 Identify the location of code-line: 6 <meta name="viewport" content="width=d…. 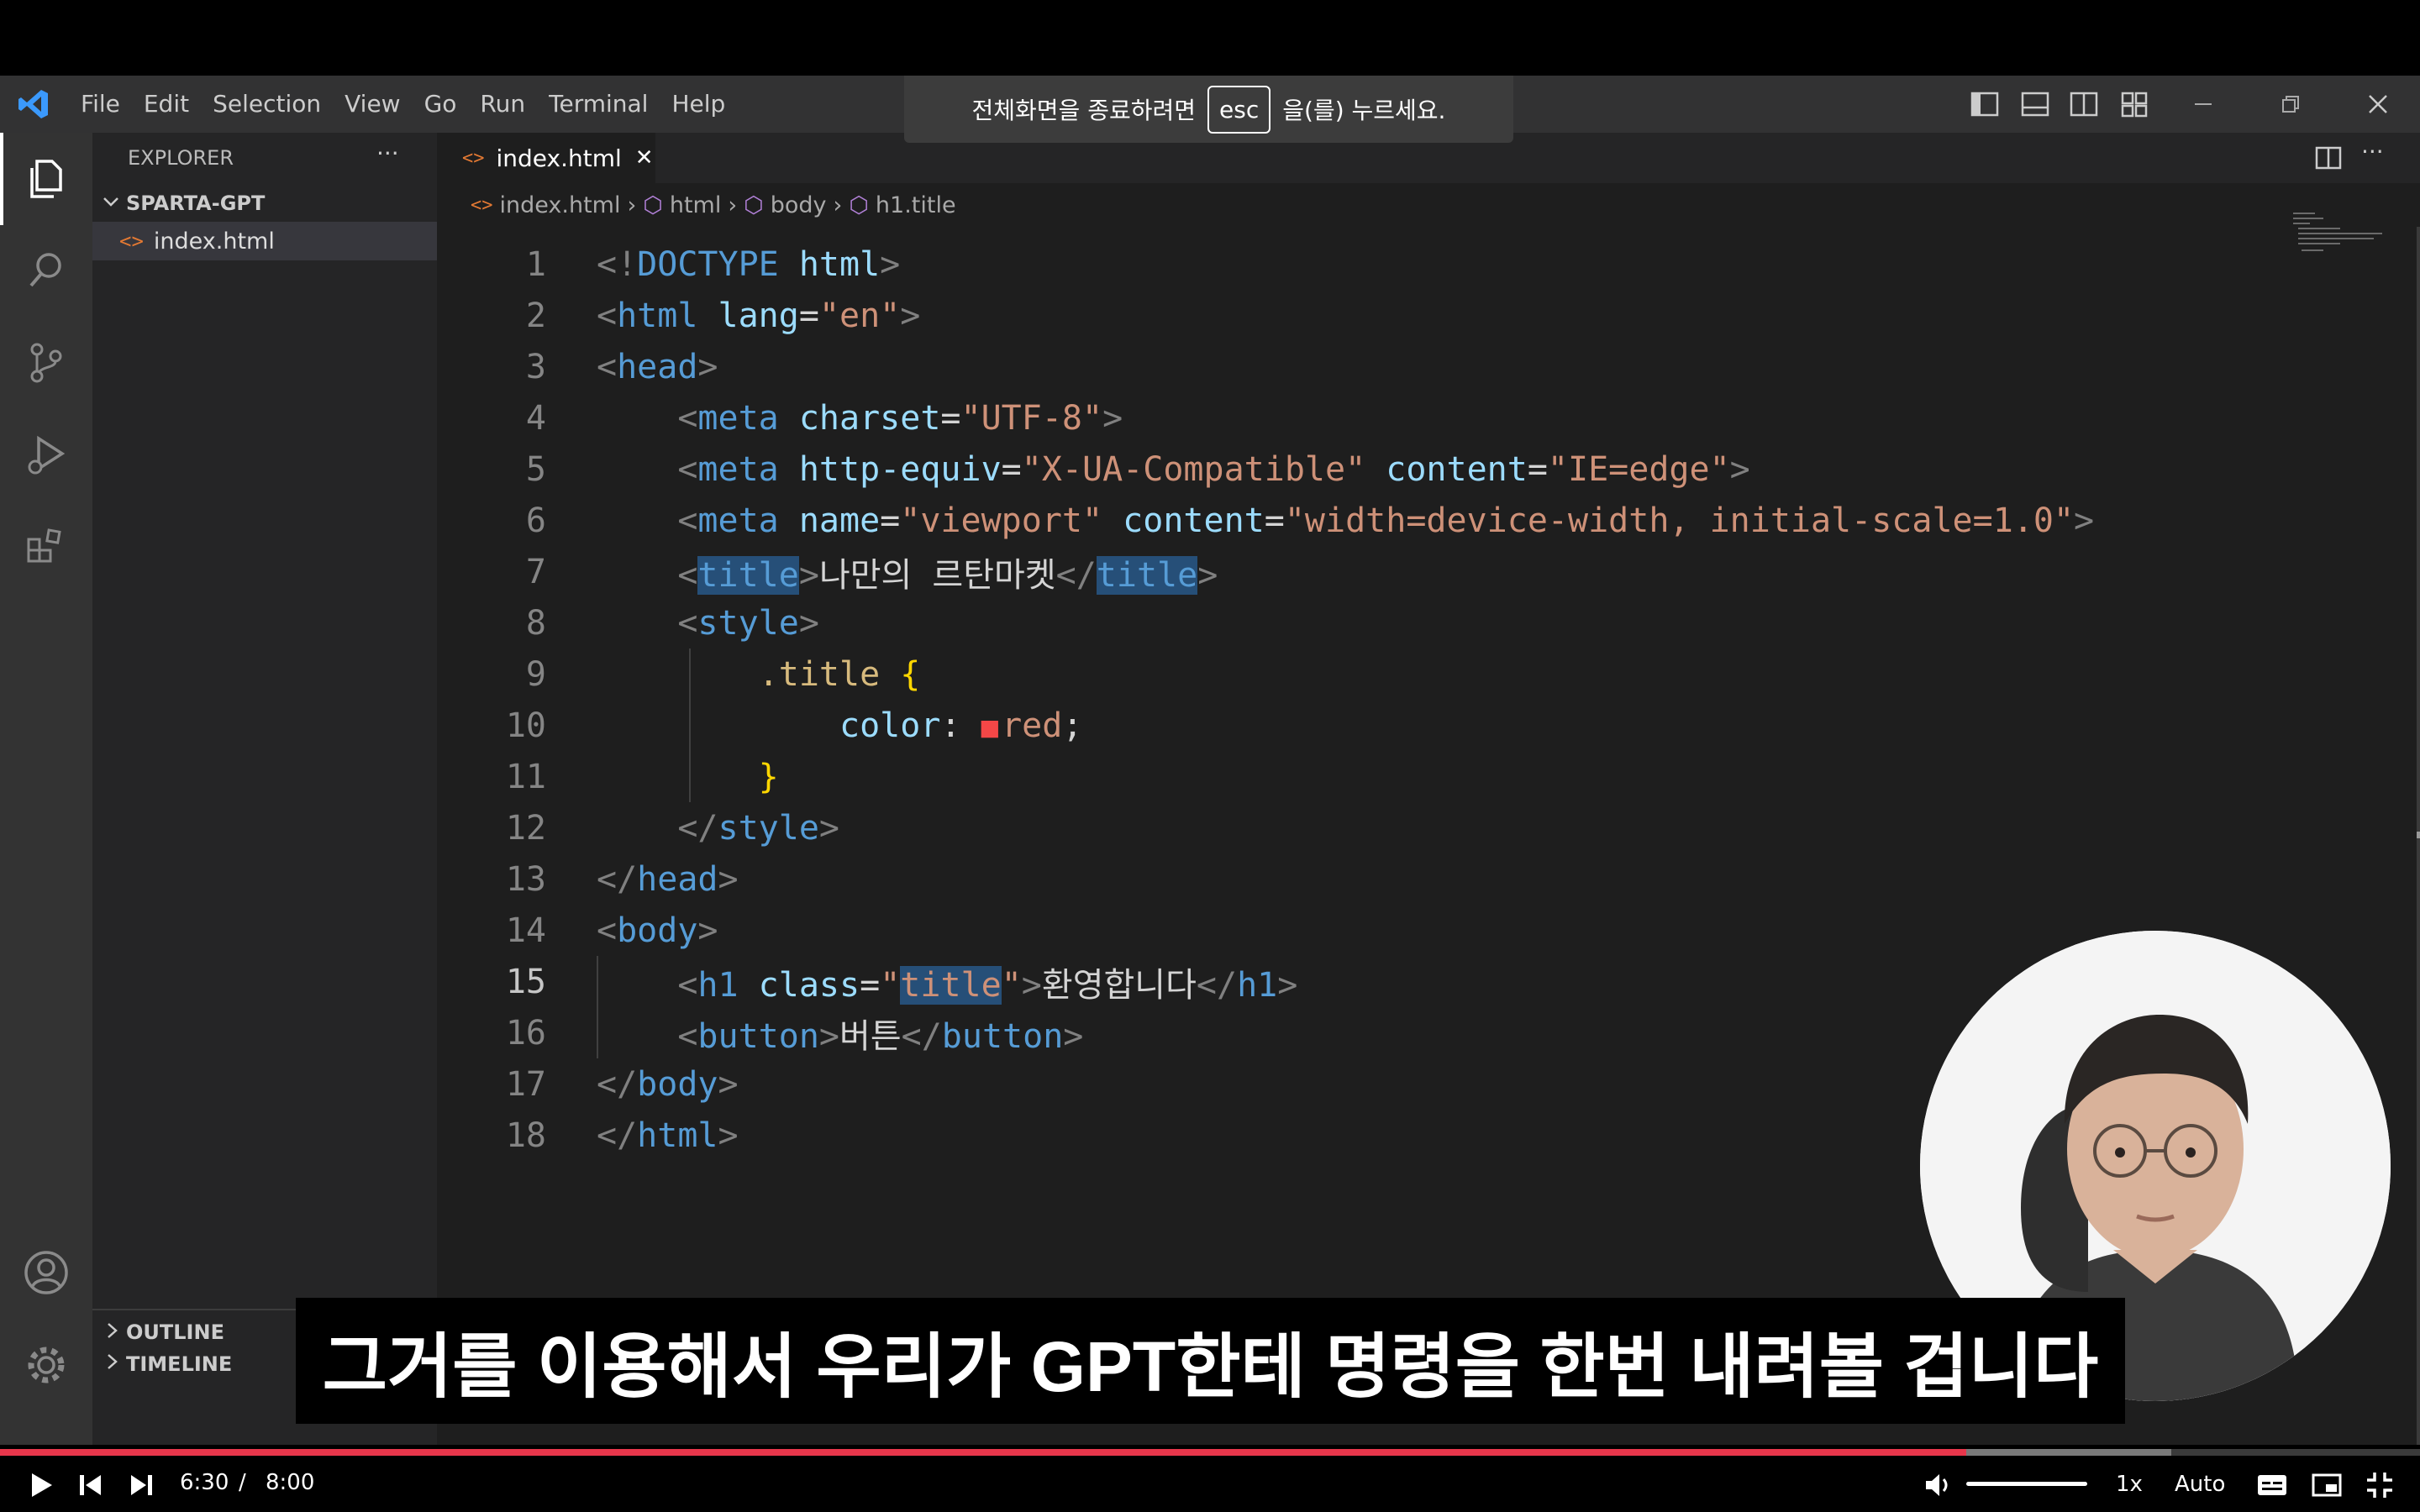
(1404, 520).